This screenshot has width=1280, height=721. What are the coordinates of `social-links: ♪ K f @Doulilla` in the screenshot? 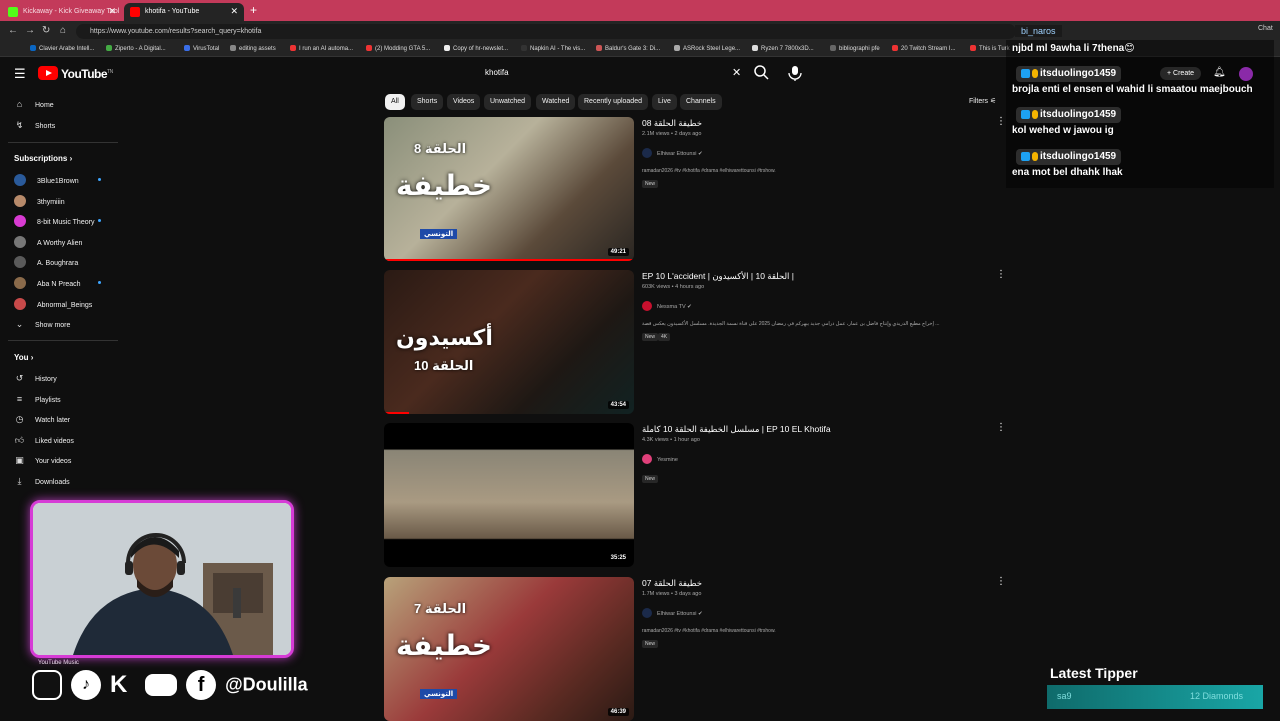 It's located at (170, 686).